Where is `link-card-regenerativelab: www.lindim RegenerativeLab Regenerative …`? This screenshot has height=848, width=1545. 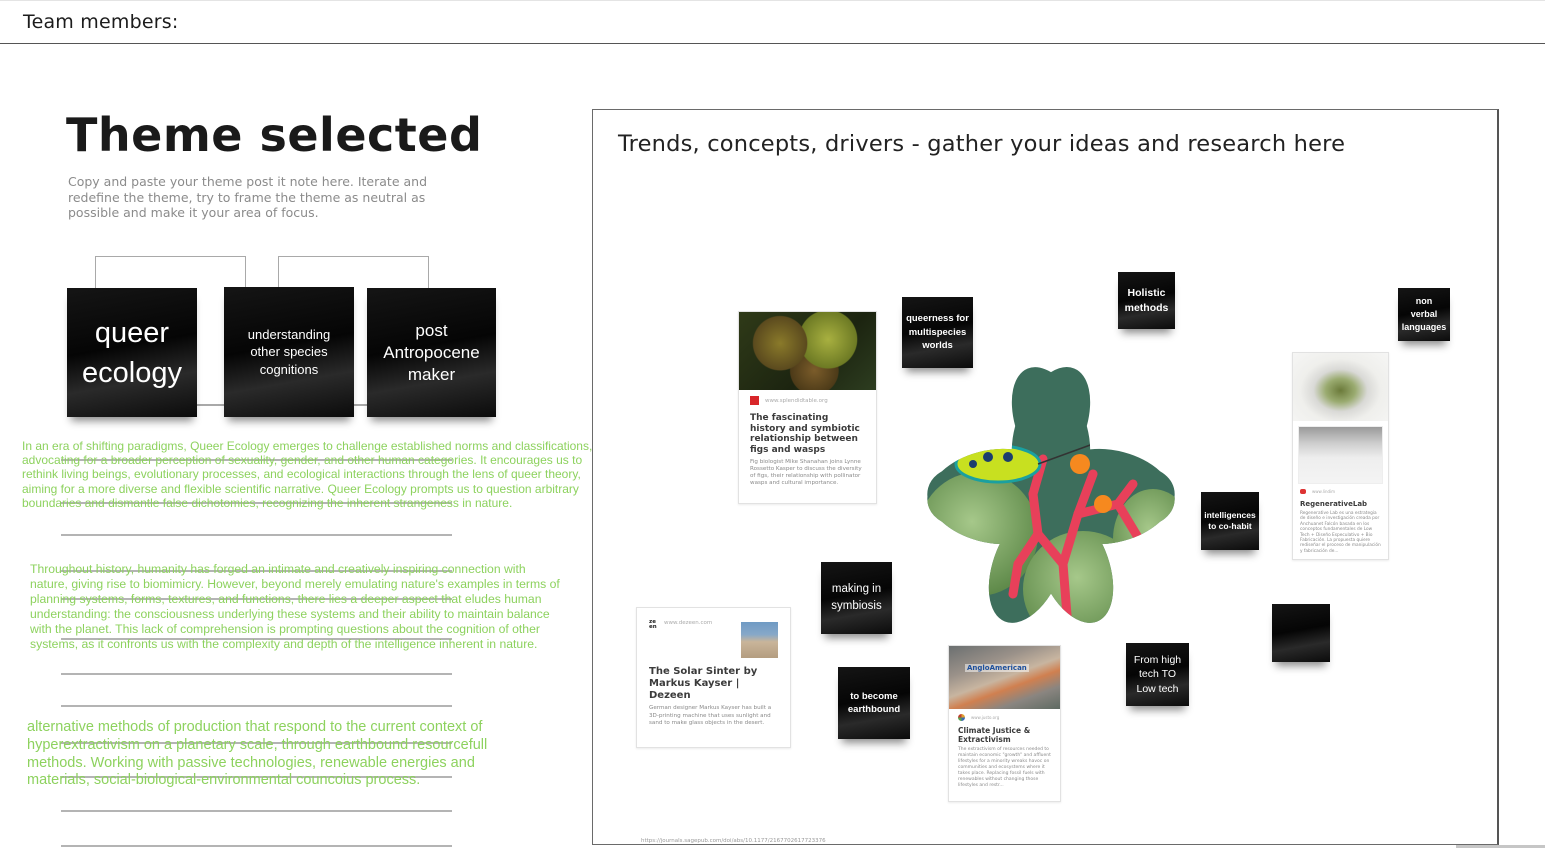
link-card-regenerativelab: www.lindim RegenerativeLab Regenerative … is located at coordinates (1340, 456).